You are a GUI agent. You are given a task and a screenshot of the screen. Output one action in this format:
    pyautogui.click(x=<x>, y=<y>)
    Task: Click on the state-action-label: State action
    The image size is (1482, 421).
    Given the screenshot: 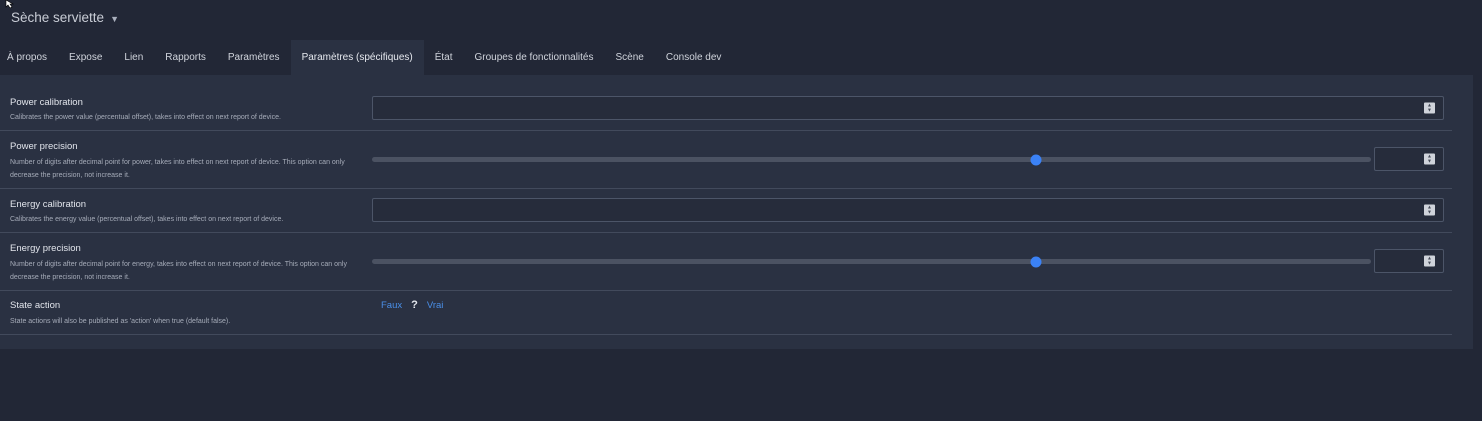 What is the action you would take?
    pyautogui.click(x=35, y=305)
    